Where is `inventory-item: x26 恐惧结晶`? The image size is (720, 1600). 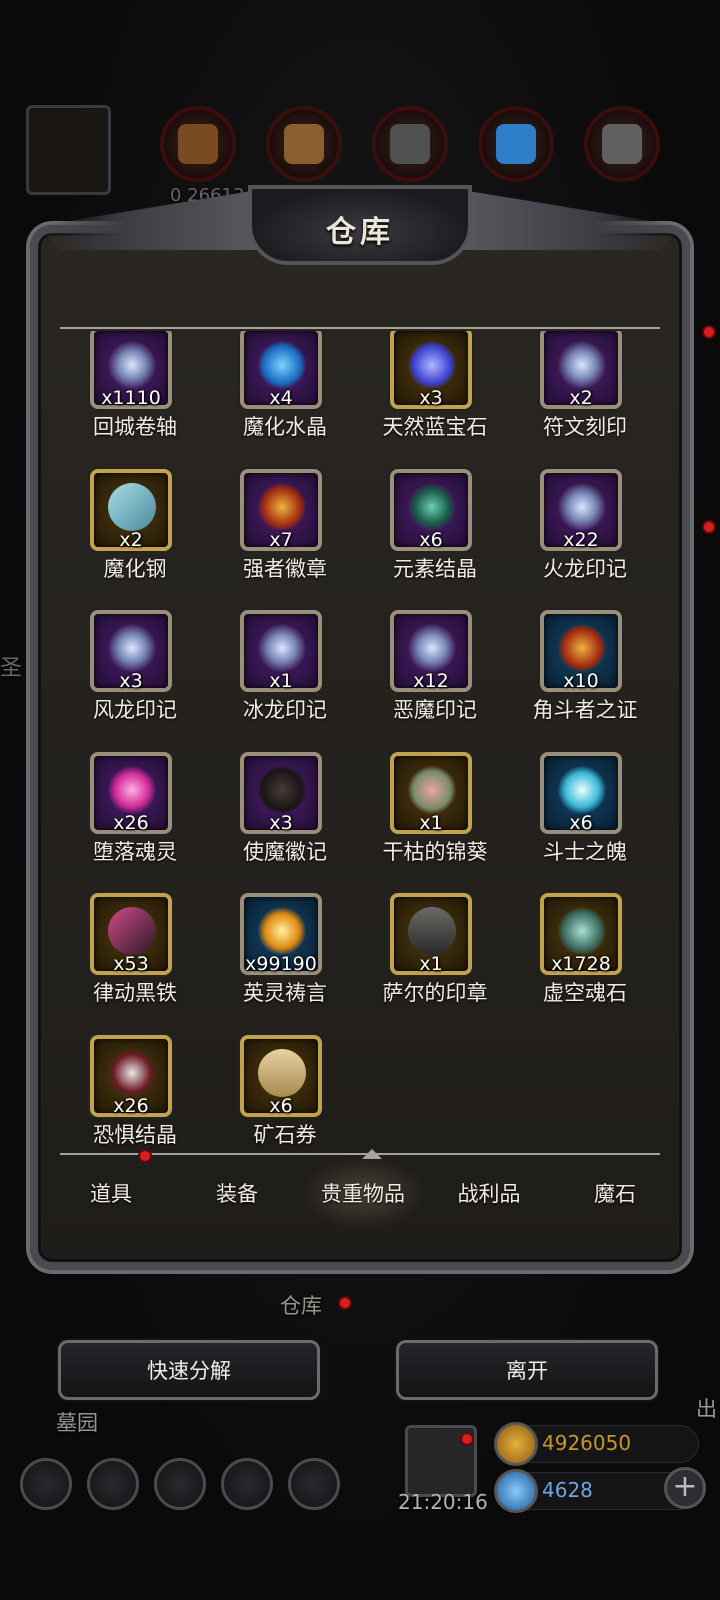 inventory-item: x26 恐惧结晶 is located at coordinates (135, 1093).